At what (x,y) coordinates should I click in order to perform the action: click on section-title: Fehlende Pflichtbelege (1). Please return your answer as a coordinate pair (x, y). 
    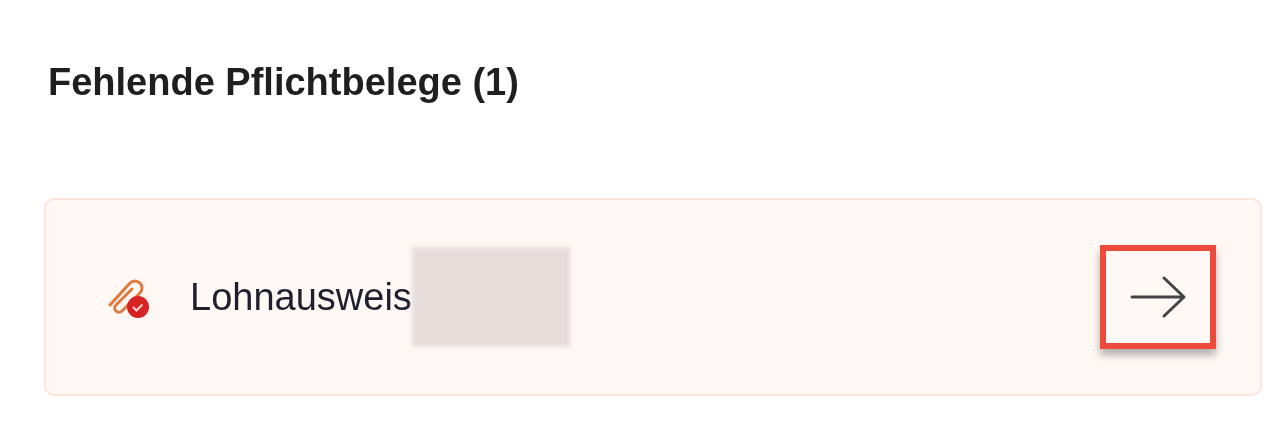
    Looking at the image, I should click on (283, 82).